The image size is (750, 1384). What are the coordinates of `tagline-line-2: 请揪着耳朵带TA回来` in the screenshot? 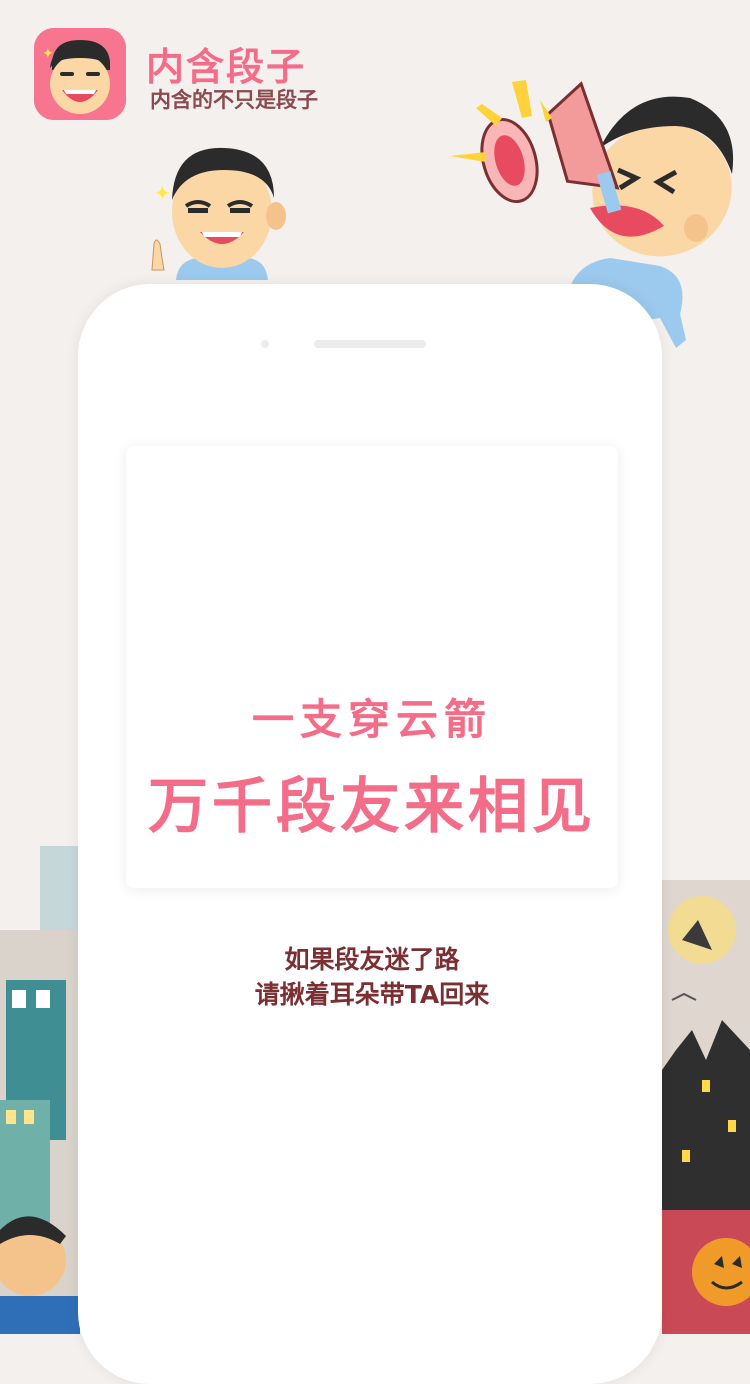 It's located at (372, 994).